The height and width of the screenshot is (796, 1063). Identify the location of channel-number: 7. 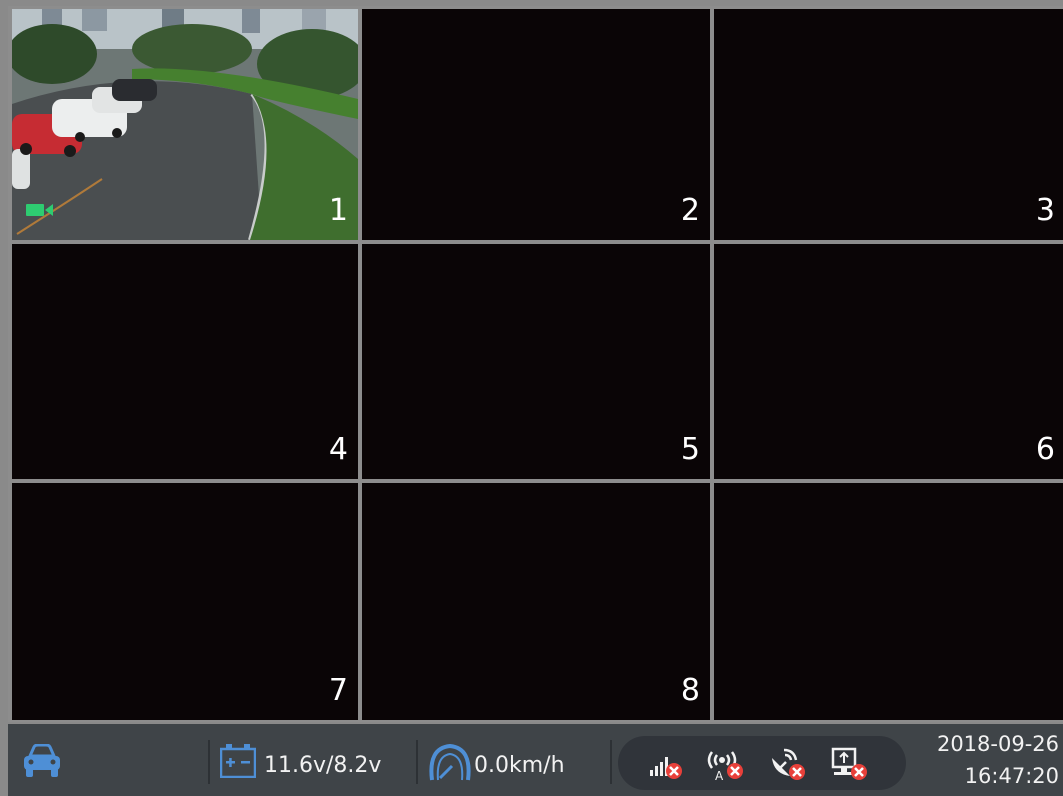
(338, 690).